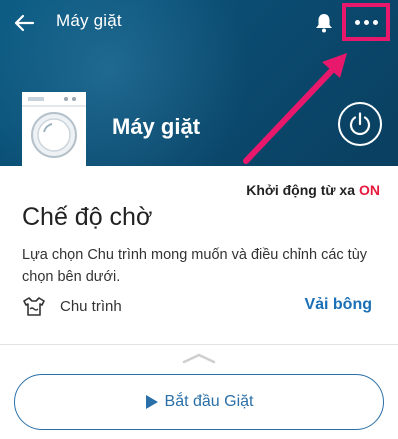  What do you see at coordinates (151, 402) in the screenshot?
I see `play-icon` at bounding box center [151, 402].